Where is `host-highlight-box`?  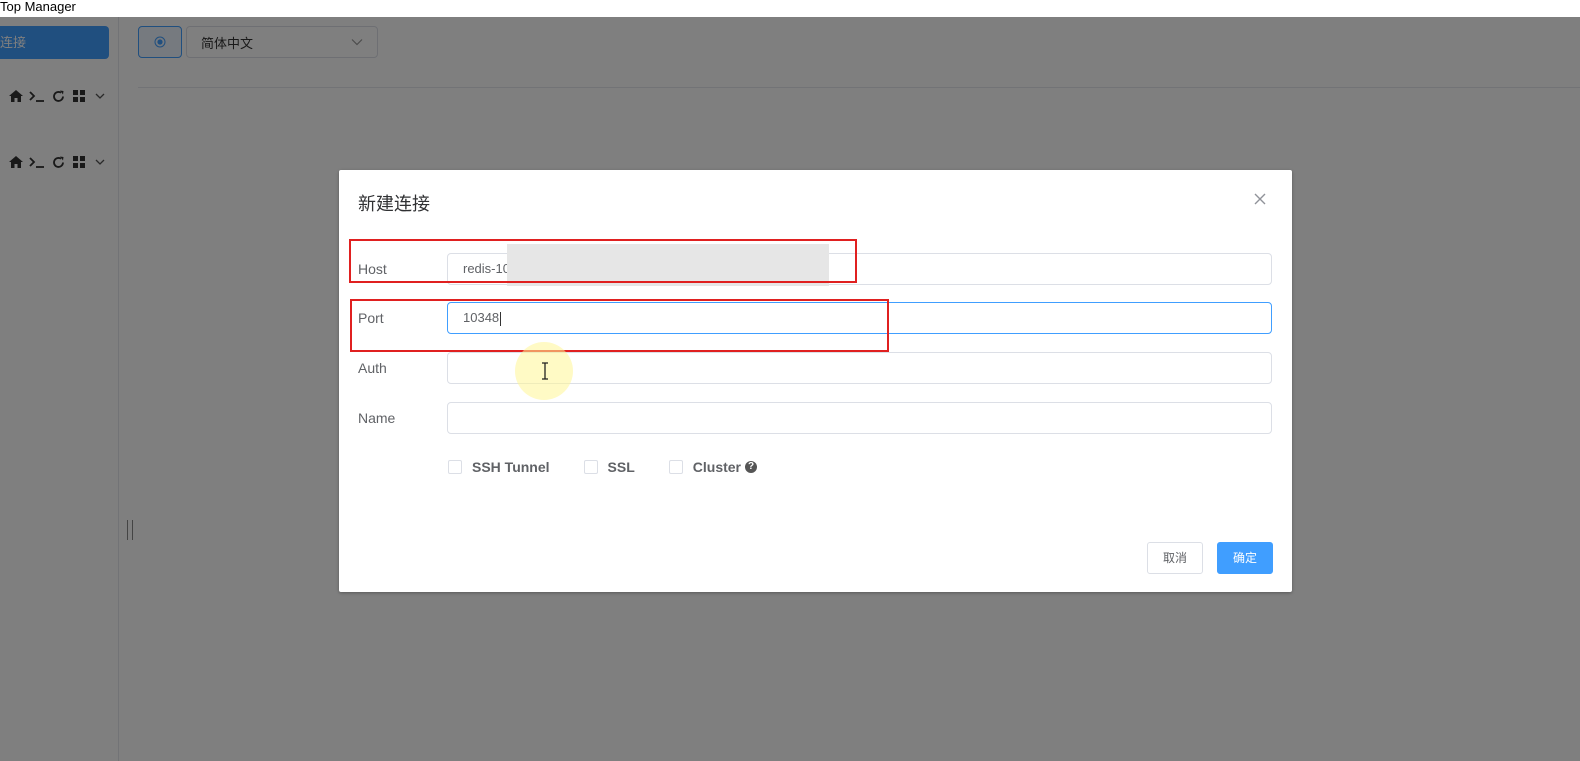 host-highlight-box is located at coordinates (603, 261).